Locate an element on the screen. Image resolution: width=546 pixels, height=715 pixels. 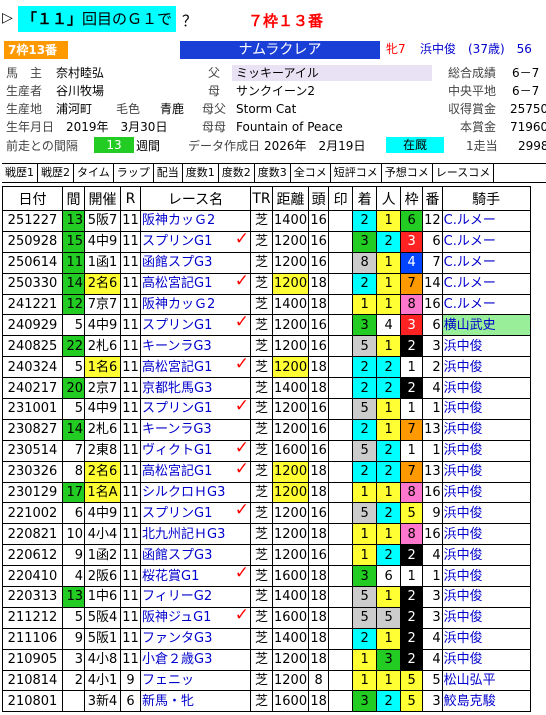
table-row: 210814 2 4小1 9 フェニッ芝 1200 8 1 1 5 5 松山弘平 is located at coordinates (266, 680).